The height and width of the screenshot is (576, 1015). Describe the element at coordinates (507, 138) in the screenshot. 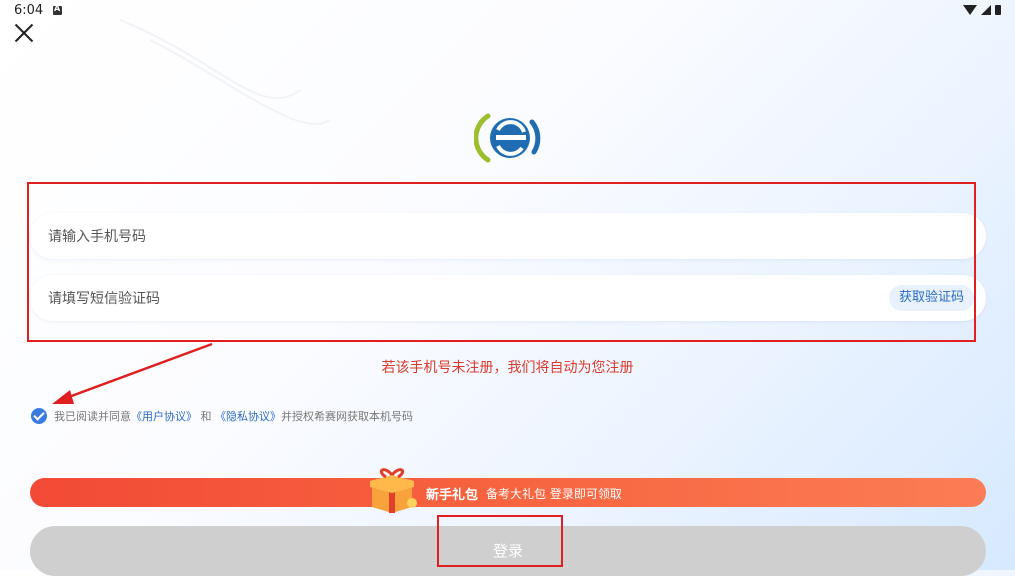

I see `app-logo` at that location.